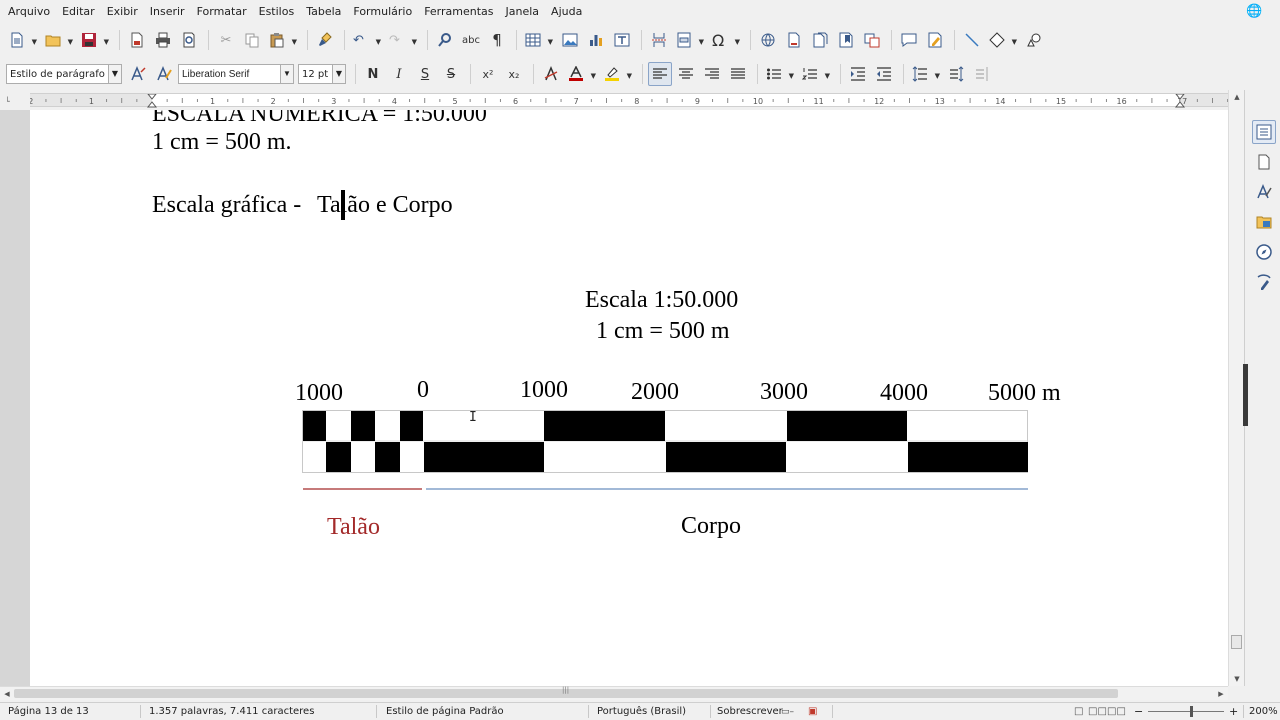 This screenshot has width=1280, height=720. What do you see at coordinates (1254, 12) in the screenshot?
I see `globe-icon: 🌐` at bounding box center [1254, 12].